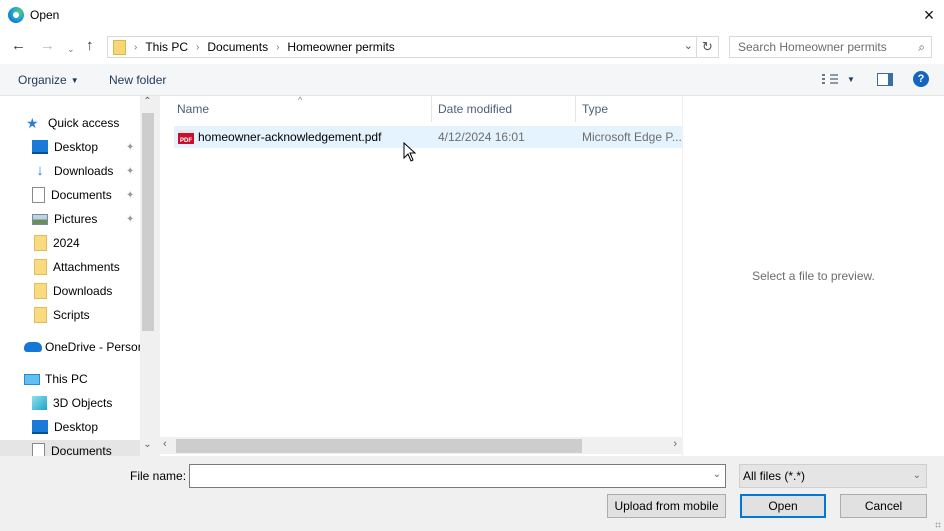  Describe the element at coordinates (94, 315) in the screenshot. I see `sidebar-item-scripts: Scripts` at that location.